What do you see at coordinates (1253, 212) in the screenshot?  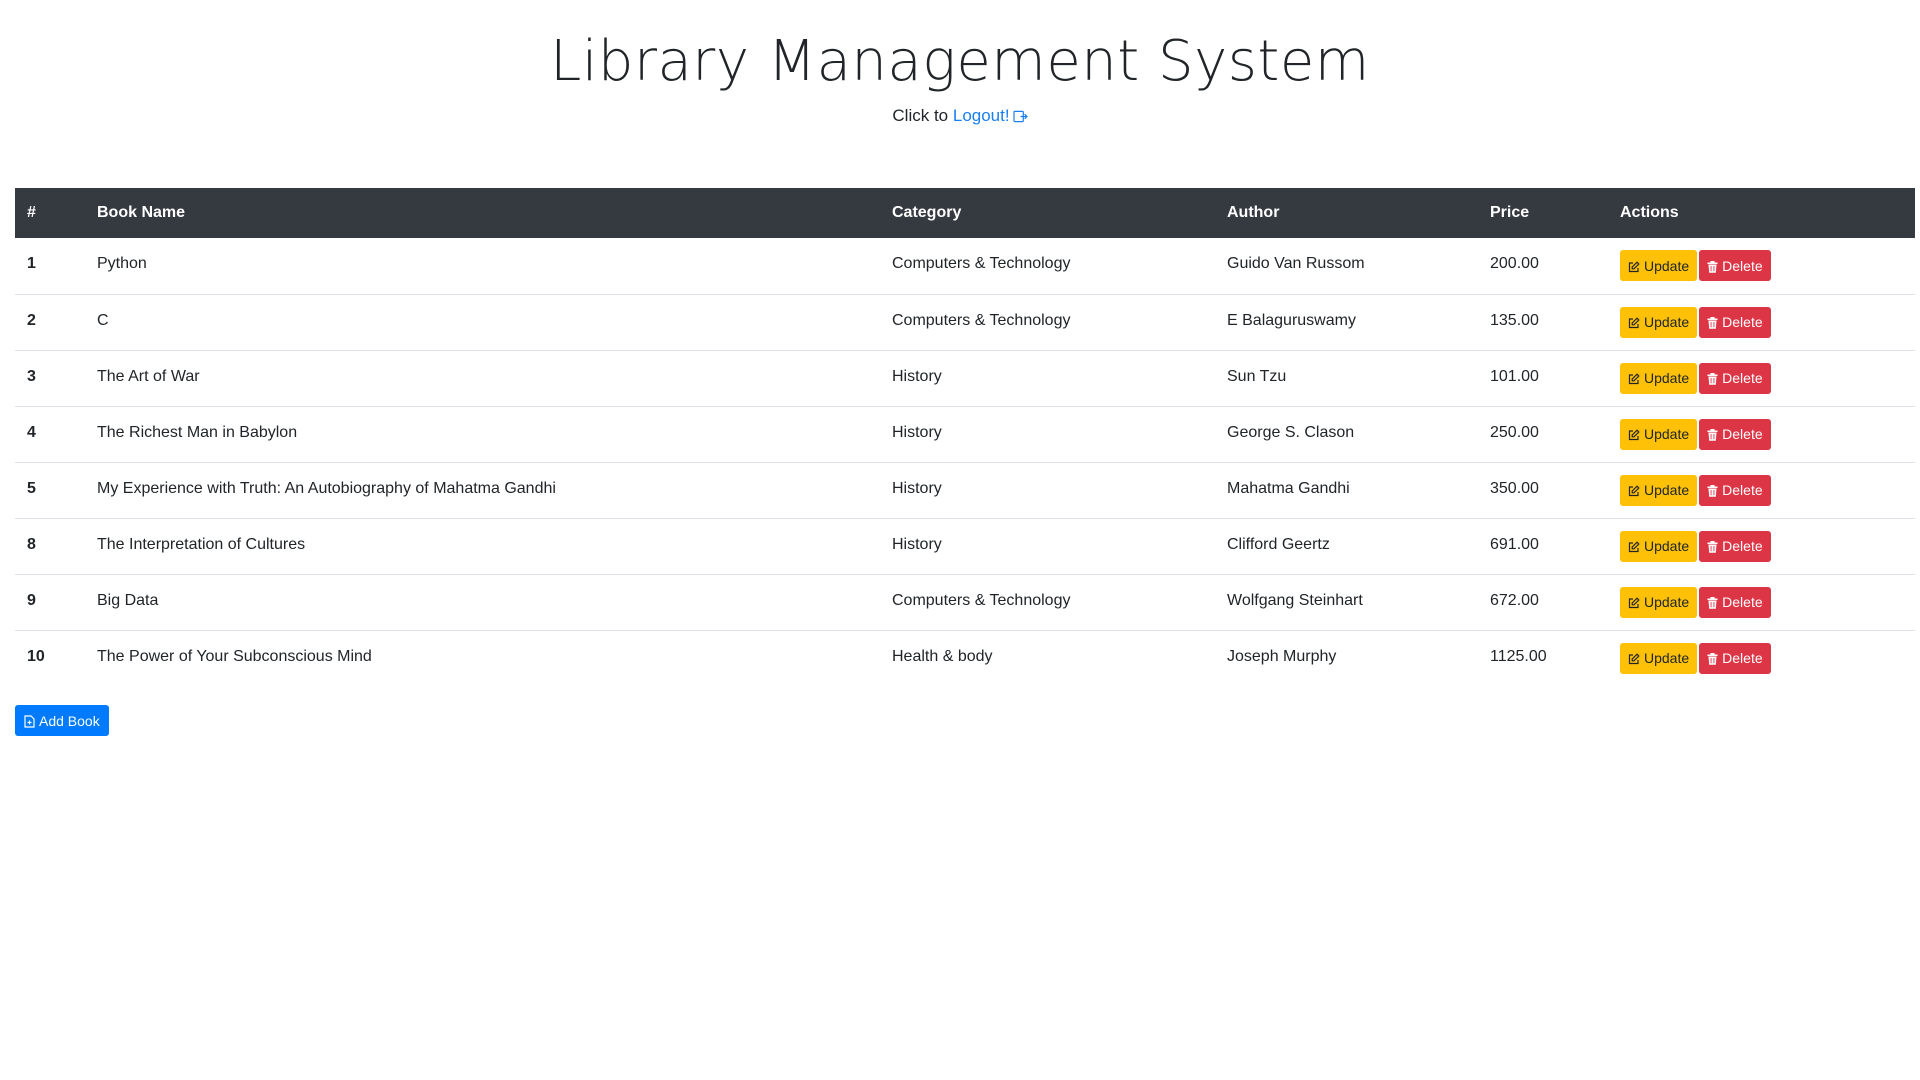 I see `header-author: Author` at bounding box center [1253, 212].